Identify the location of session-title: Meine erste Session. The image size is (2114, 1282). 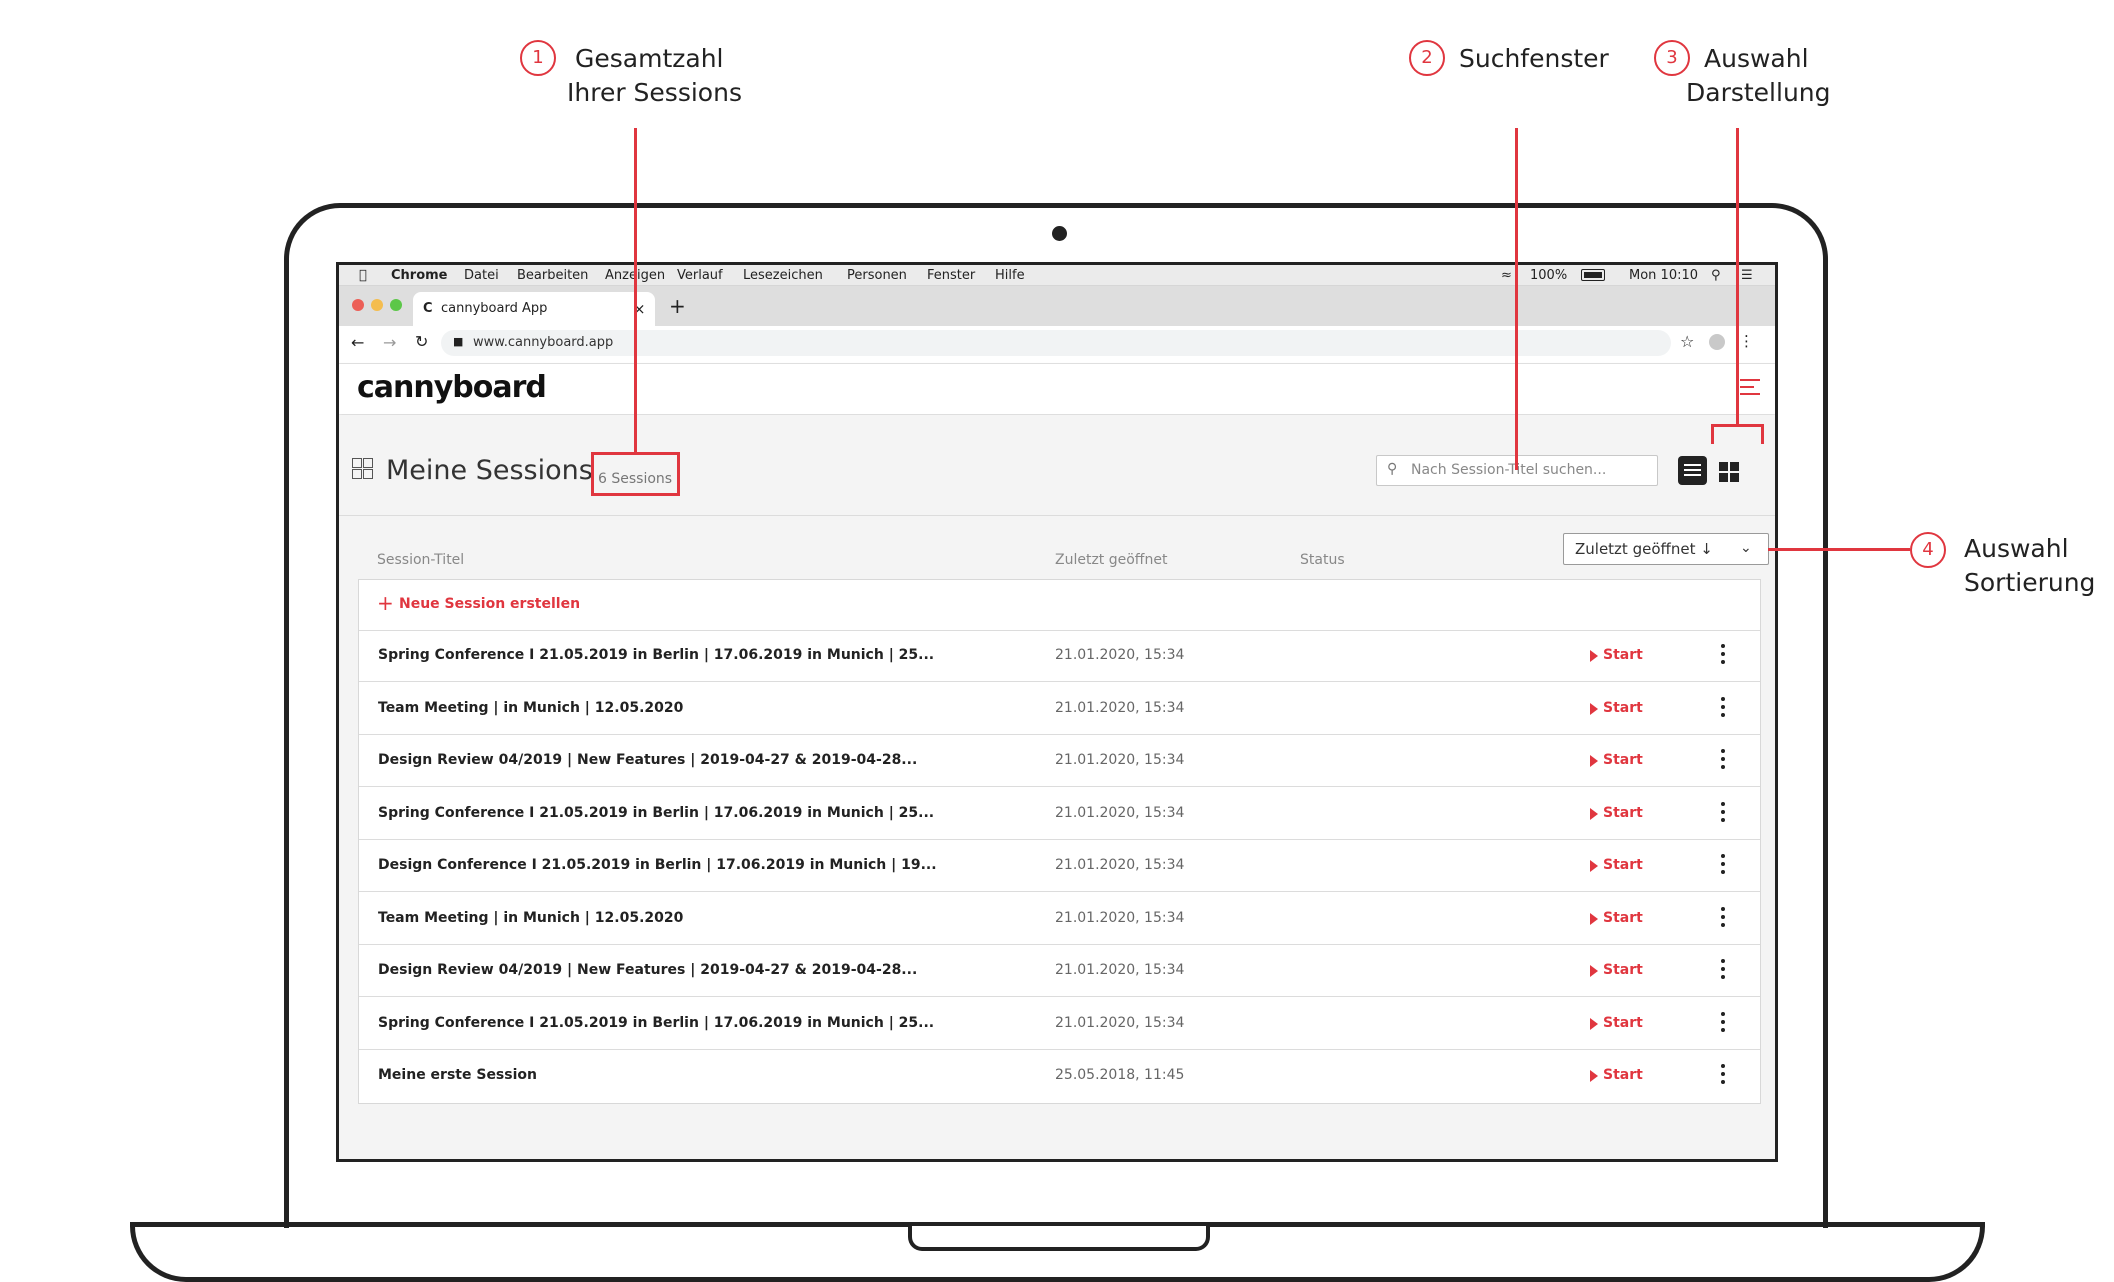
(457, 1075).